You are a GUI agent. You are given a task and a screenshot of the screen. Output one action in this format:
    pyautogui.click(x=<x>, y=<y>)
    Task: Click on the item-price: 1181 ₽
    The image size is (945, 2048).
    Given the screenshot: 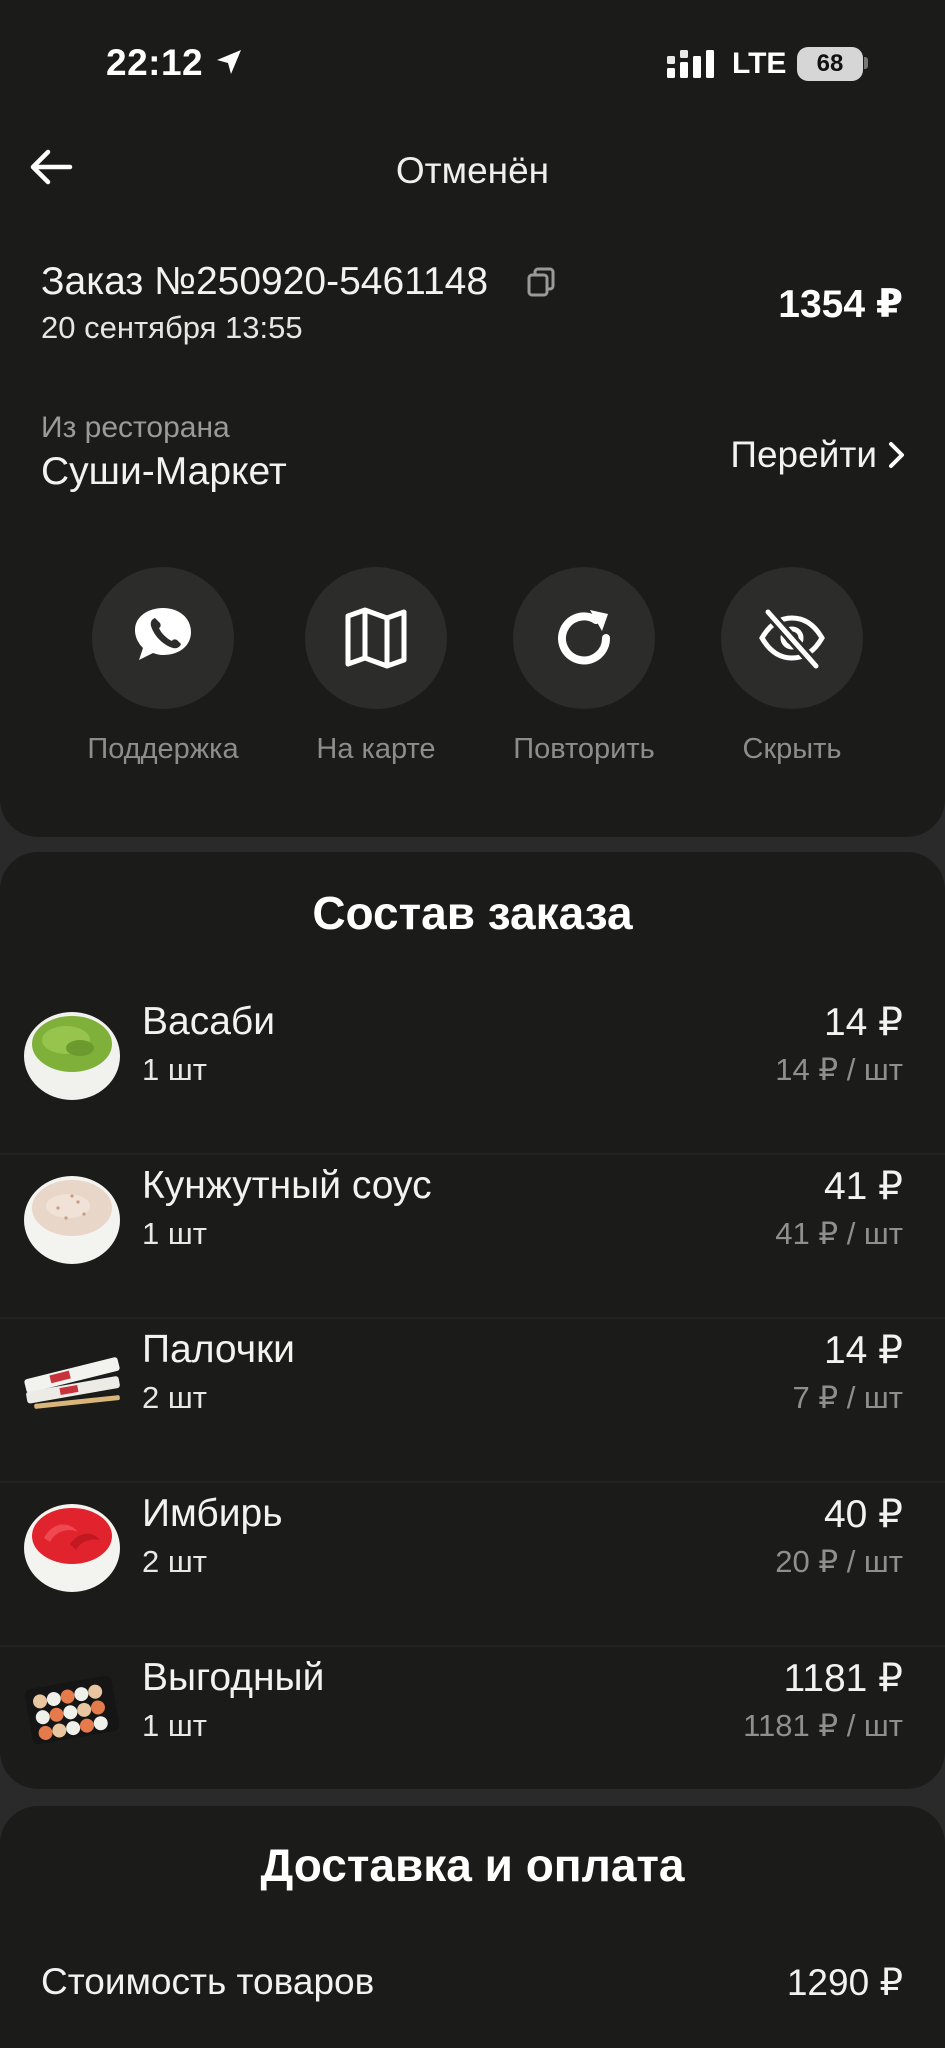 What is the action you would take?
    pyautogui.click(x=843, y=1678)
    